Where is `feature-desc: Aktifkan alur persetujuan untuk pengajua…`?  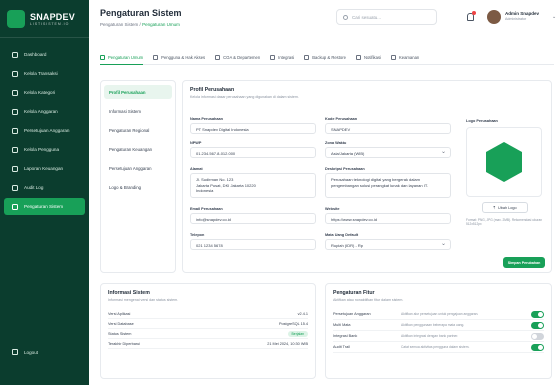
feature-desc: Aktifkan alur persetujuan untuk pengajua… is located at coordinates (440, 314).